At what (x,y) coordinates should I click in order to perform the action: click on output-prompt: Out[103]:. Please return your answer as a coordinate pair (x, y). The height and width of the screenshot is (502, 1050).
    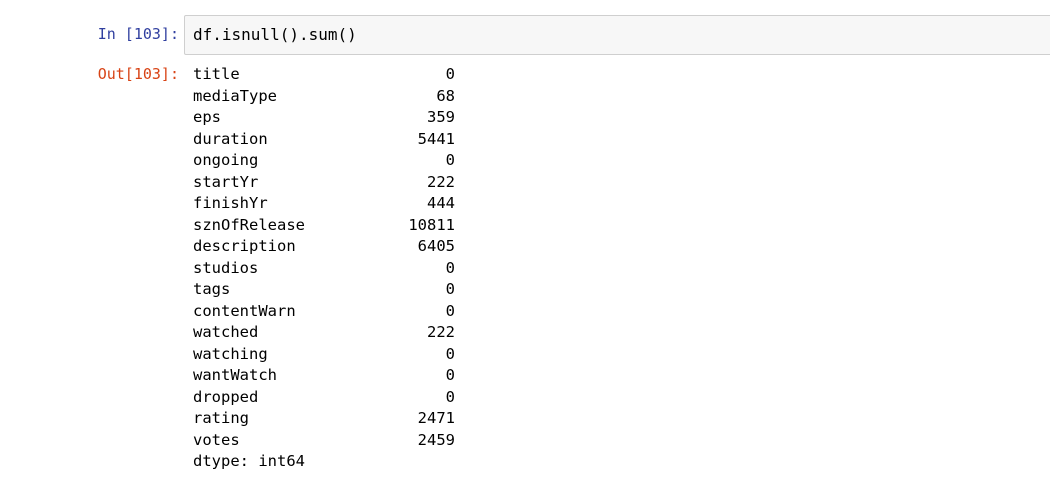
    Looking at the image, I should click on (138, 74).